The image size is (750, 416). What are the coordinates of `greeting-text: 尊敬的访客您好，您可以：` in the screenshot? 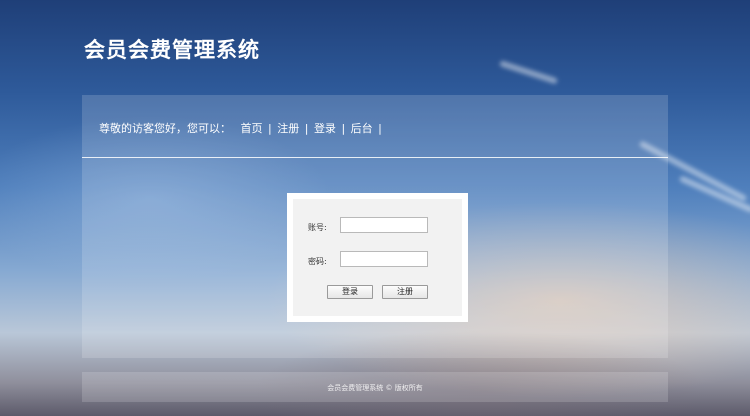 It's located at (165, 128).